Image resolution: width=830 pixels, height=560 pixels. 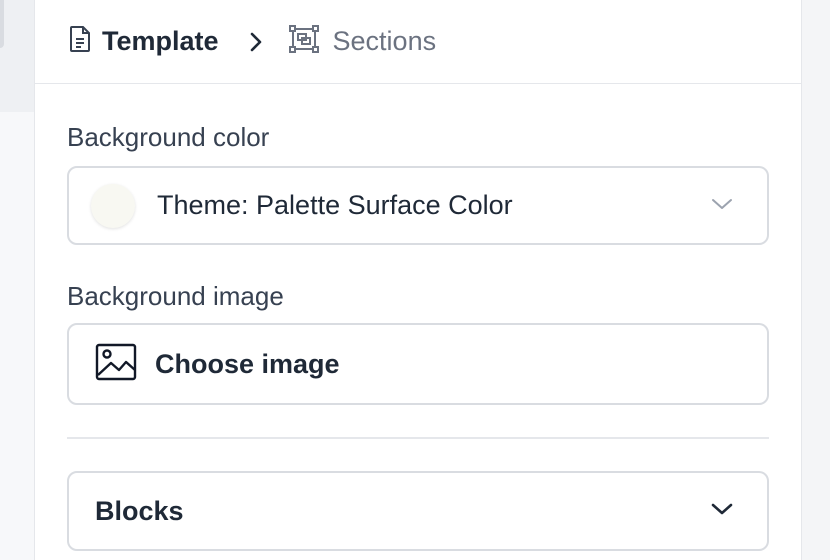 I want to click on breadcrumb: Template Sections, so click(x=418, y=42).